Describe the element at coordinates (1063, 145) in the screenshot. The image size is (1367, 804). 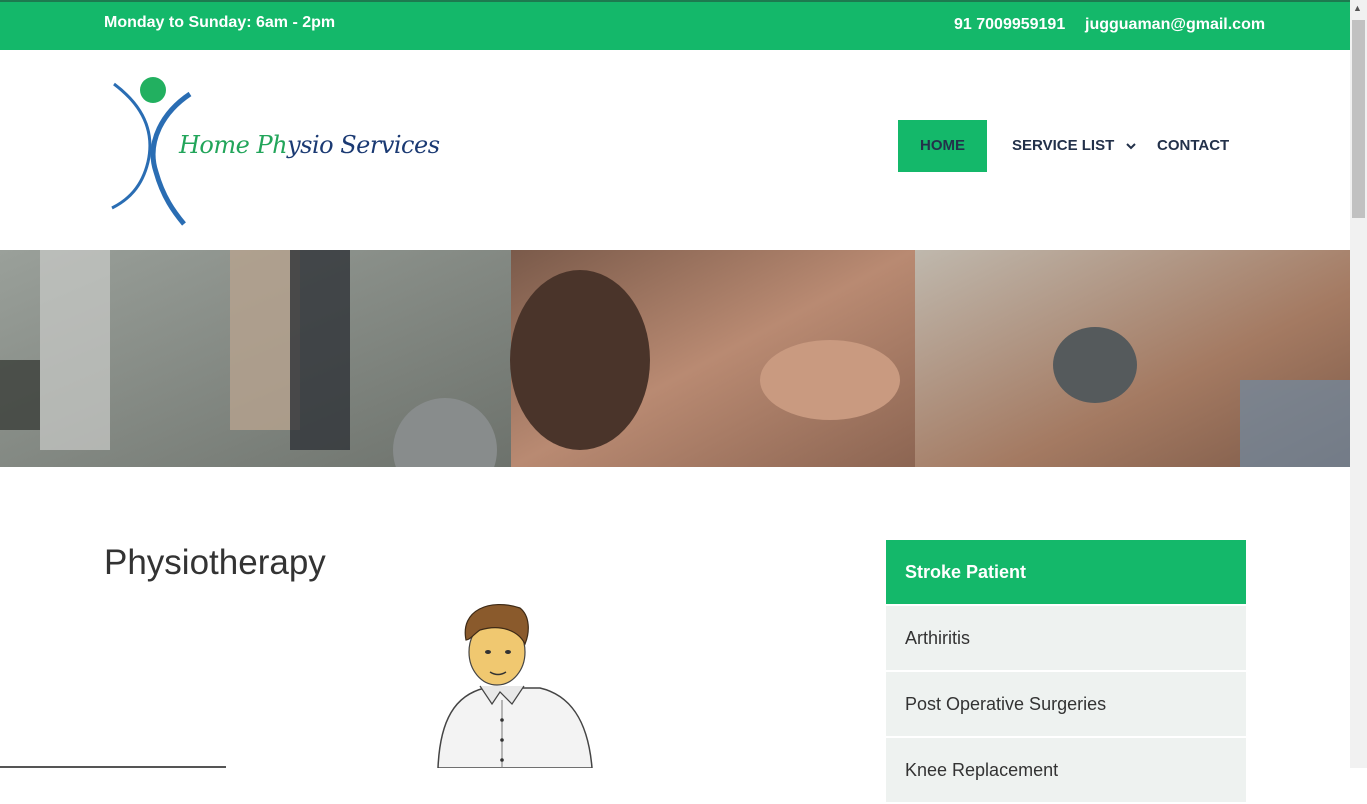
I see `nav-service-list-label: SERVICE LIST` at that location.